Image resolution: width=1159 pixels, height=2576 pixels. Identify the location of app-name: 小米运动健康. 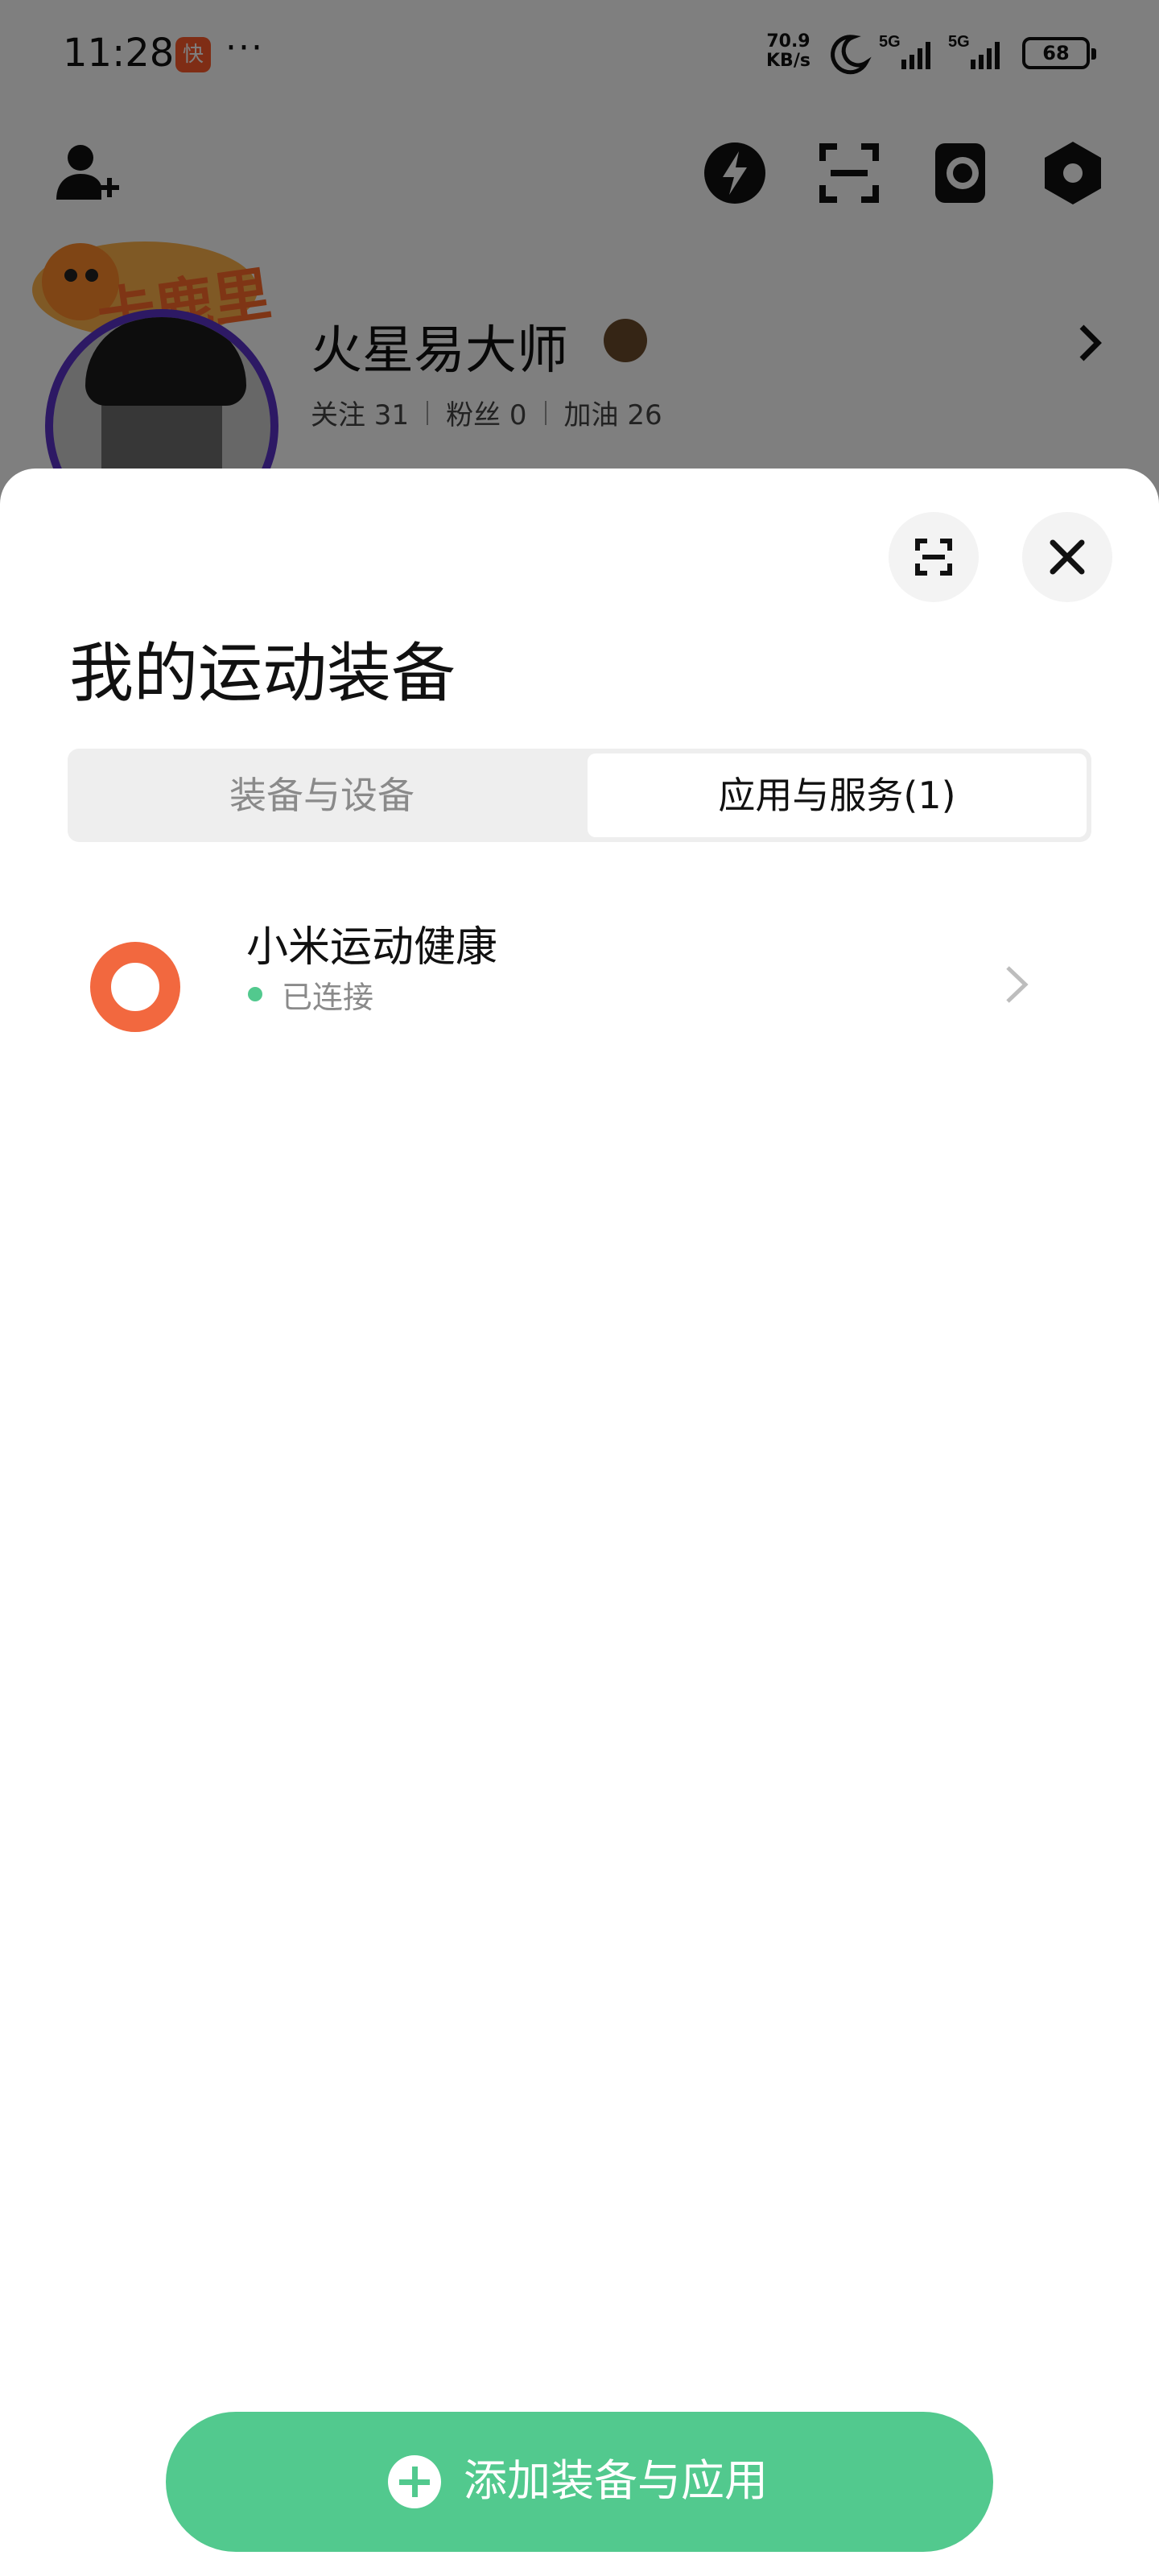
(372, 947).